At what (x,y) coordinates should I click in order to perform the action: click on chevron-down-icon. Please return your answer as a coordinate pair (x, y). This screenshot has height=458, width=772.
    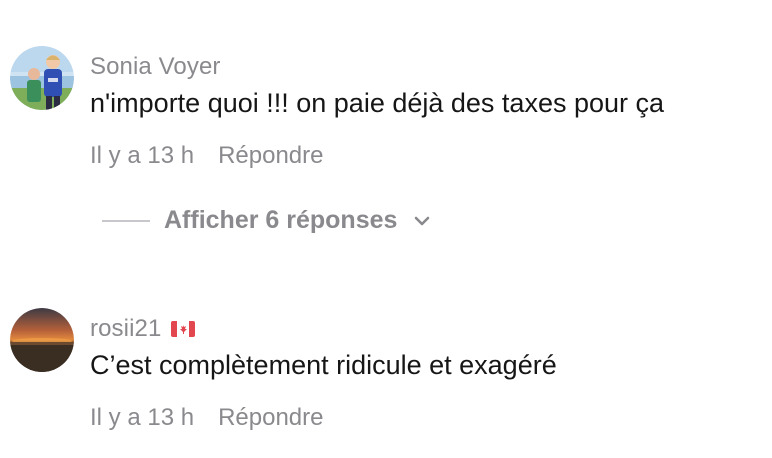
    Looking at the image, I should click on (422, 220).